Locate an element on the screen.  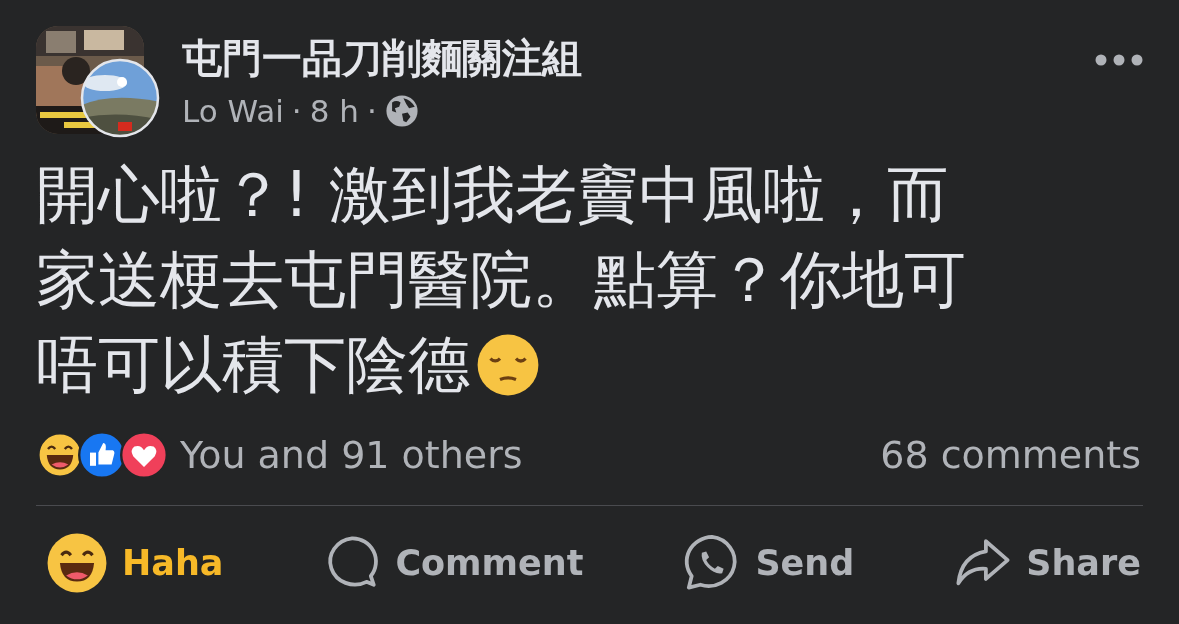
author-name: Lo Wai is located at coordinates (233, 111).